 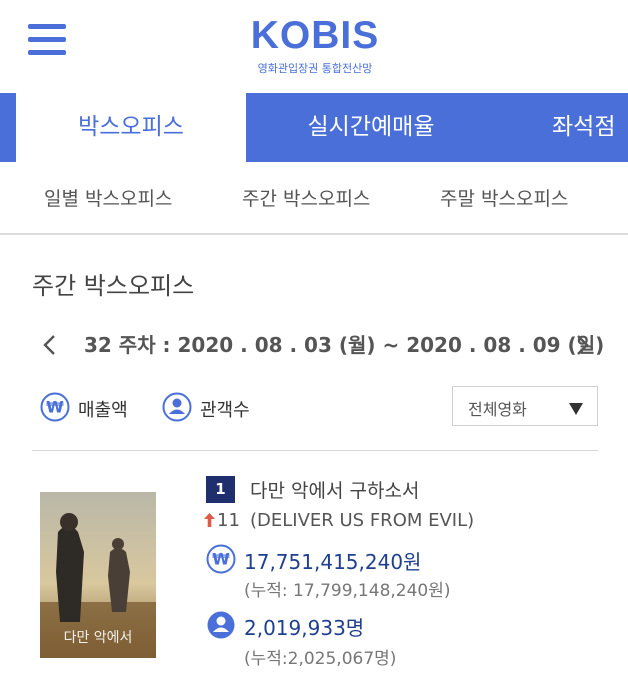 I want to click on sub-tab-bar: 일별 박스오피스 주간 박스오피스 주말 박스오피스, so click(x=314, y=198).